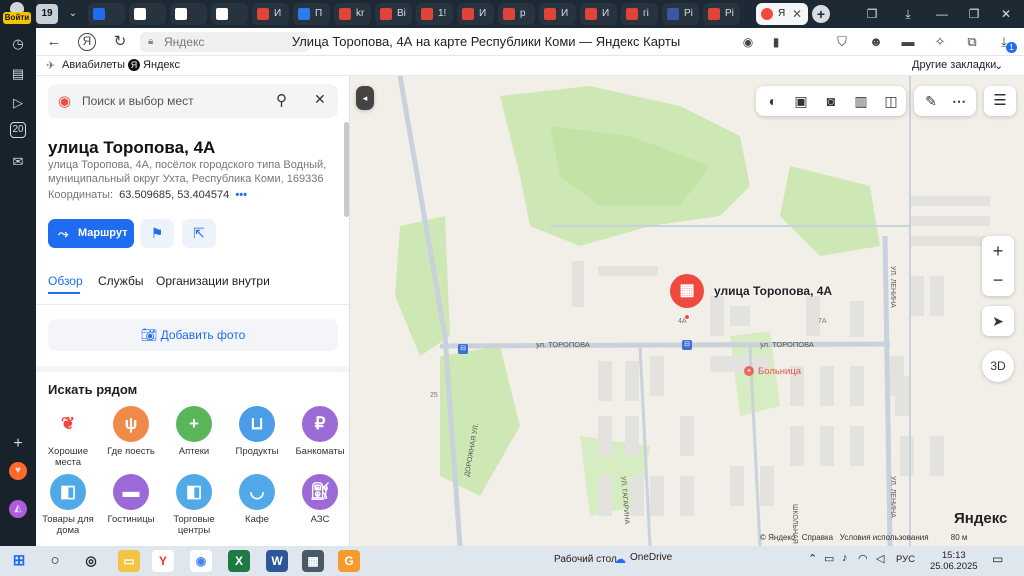  What do you see at coordinates (905, 559) in the screenshot?
I see `language-indicator: РУС` at bounding box center [905, 559].